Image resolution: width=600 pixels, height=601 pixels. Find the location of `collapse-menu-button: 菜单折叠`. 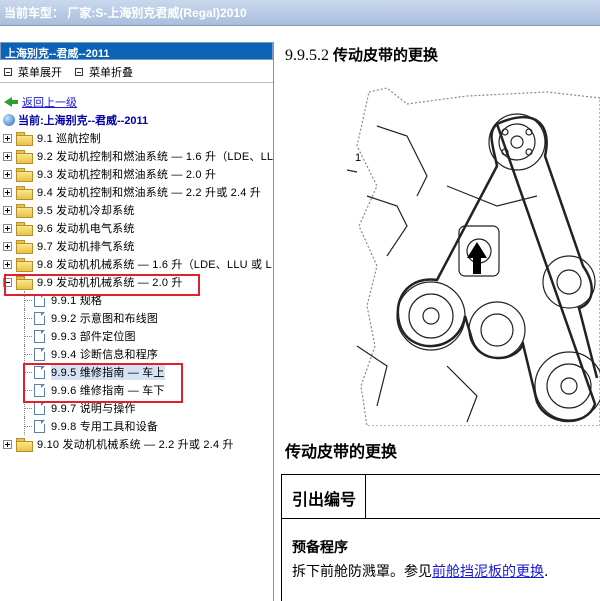

collapse-menu-button: 菜单折叠 is located at coordinates (104, 72).